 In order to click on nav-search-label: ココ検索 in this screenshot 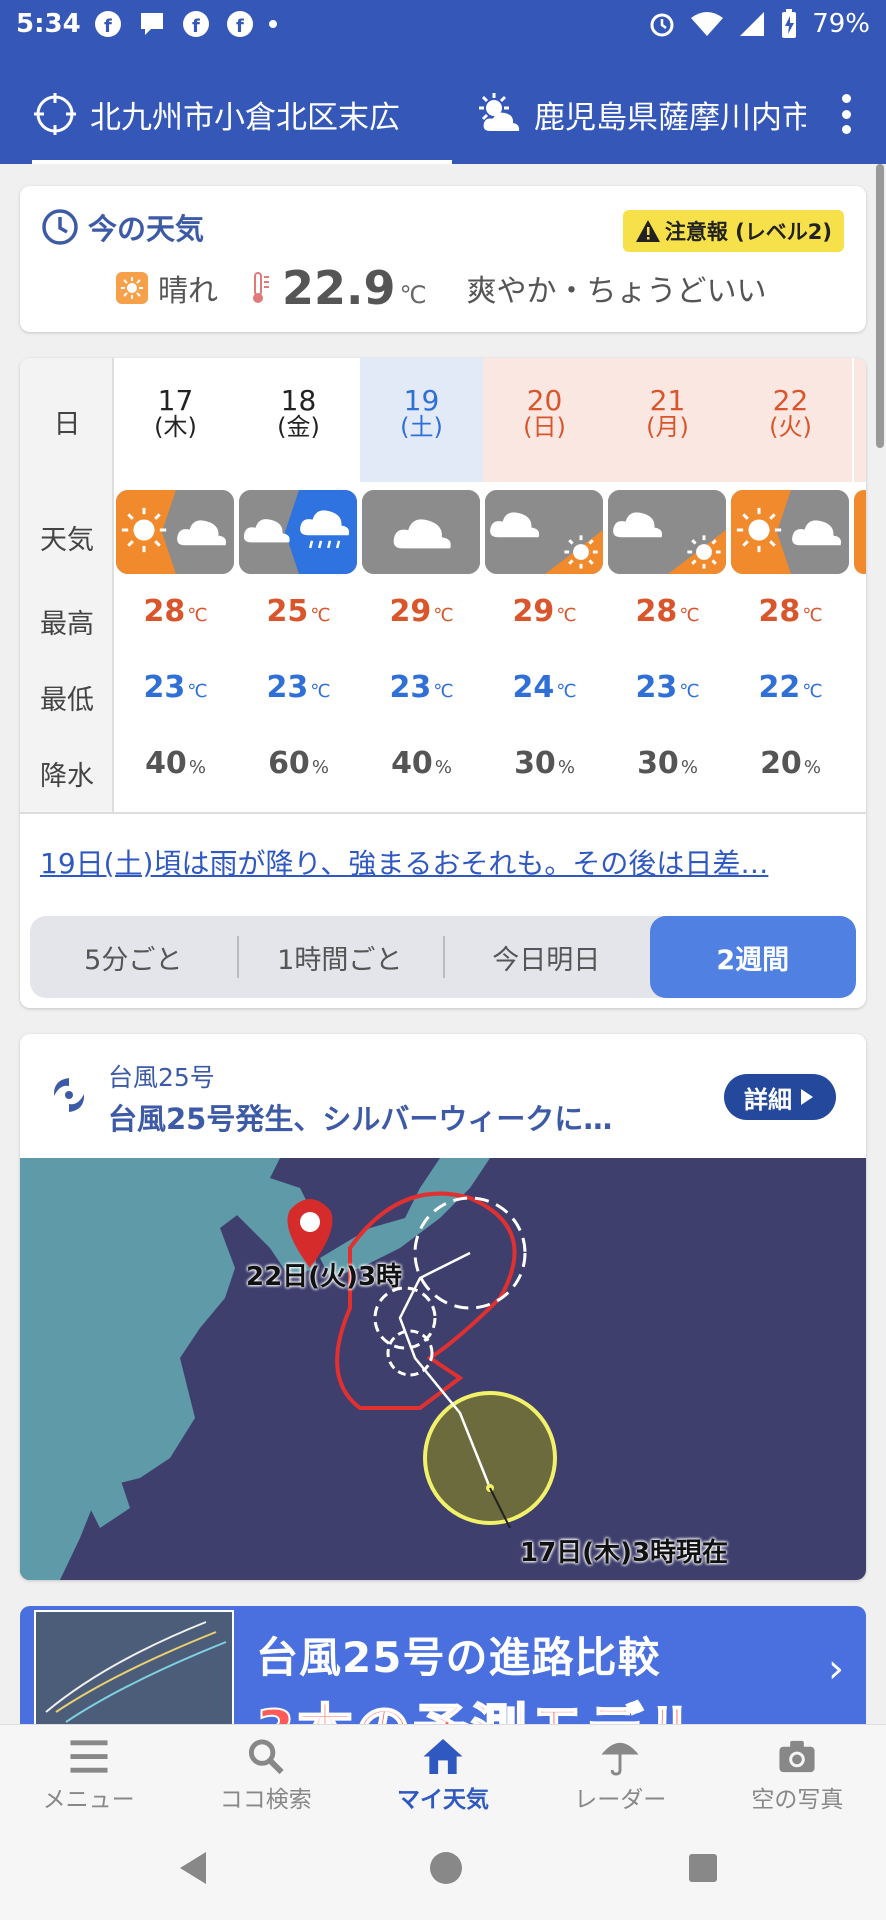, I will do `click(265, 1800)`.